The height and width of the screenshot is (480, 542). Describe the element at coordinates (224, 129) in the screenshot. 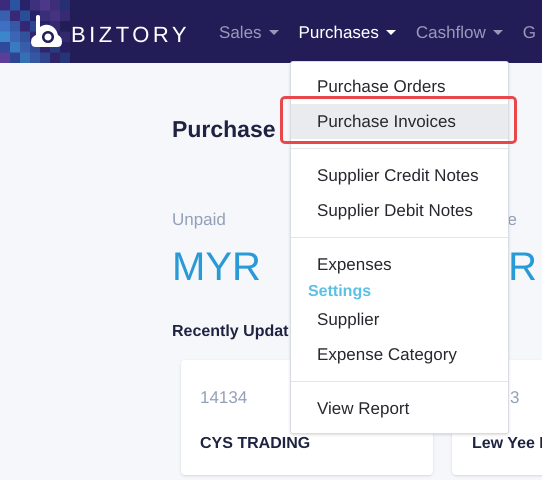

I see `page-title: Purchase` at that location.